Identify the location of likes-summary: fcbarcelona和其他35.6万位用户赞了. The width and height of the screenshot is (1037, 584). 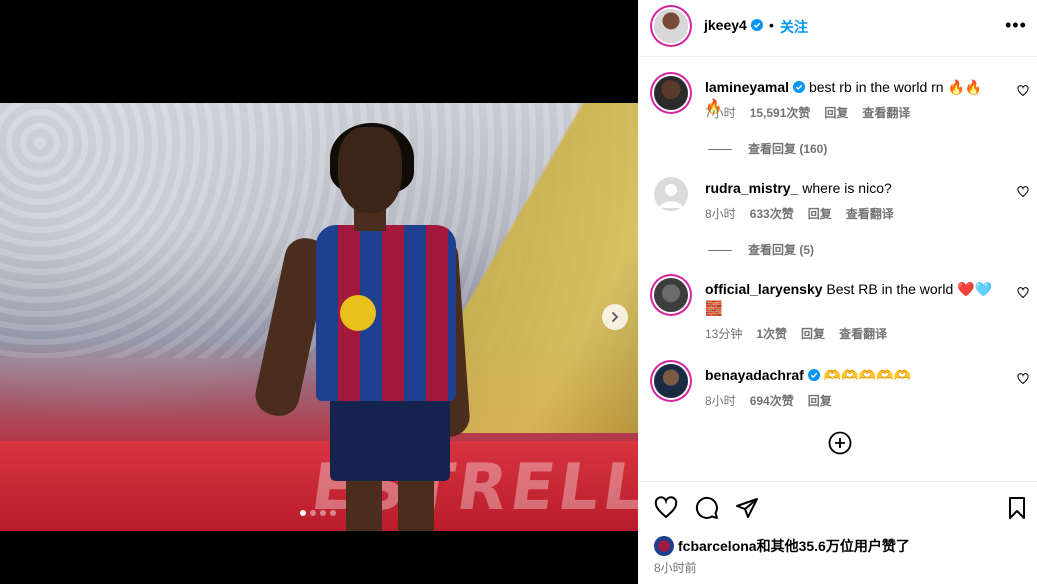
(782, 546).